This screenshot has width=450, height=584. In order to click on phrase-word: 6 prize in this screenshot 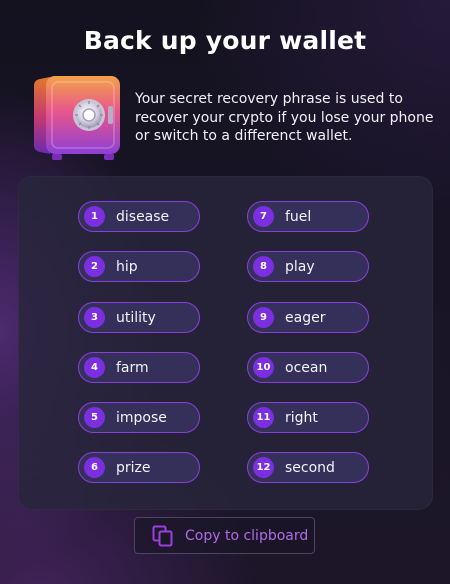, I will do `click(139, 467)`.